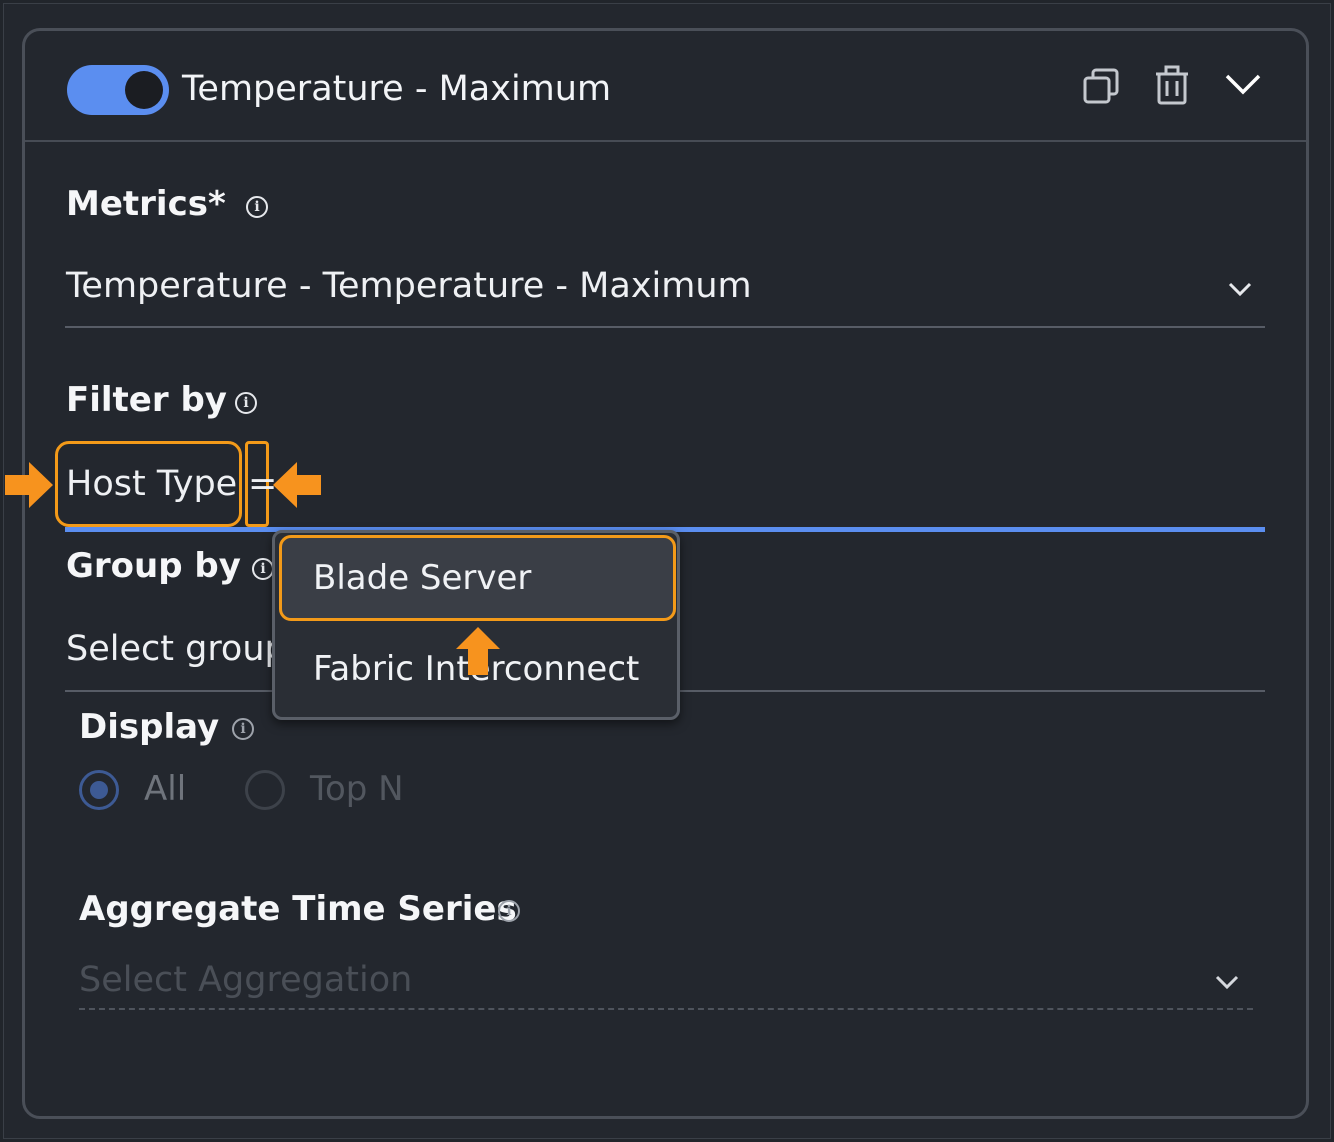 This screenshot has height=1142, width=1334. What do you see at coordinates (146, 204) in the screenshot?
I see `metrics-label: Metrics*` at bounding box center [146, 204].